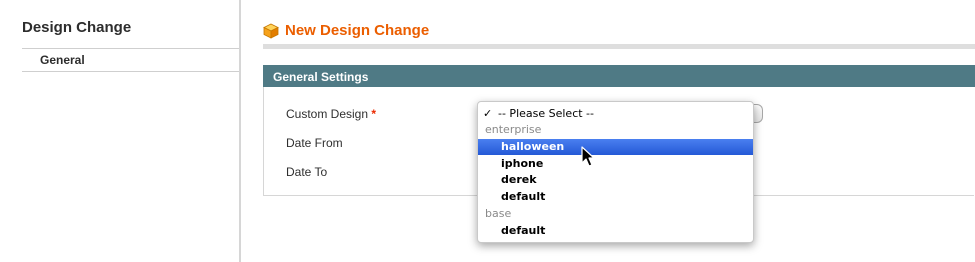 The height and width of the screenshot is (262, 975). Describe the element at coordinates (321, 77) in the screenshot. I see `fieldset-legend-label: General Settings` at that location.